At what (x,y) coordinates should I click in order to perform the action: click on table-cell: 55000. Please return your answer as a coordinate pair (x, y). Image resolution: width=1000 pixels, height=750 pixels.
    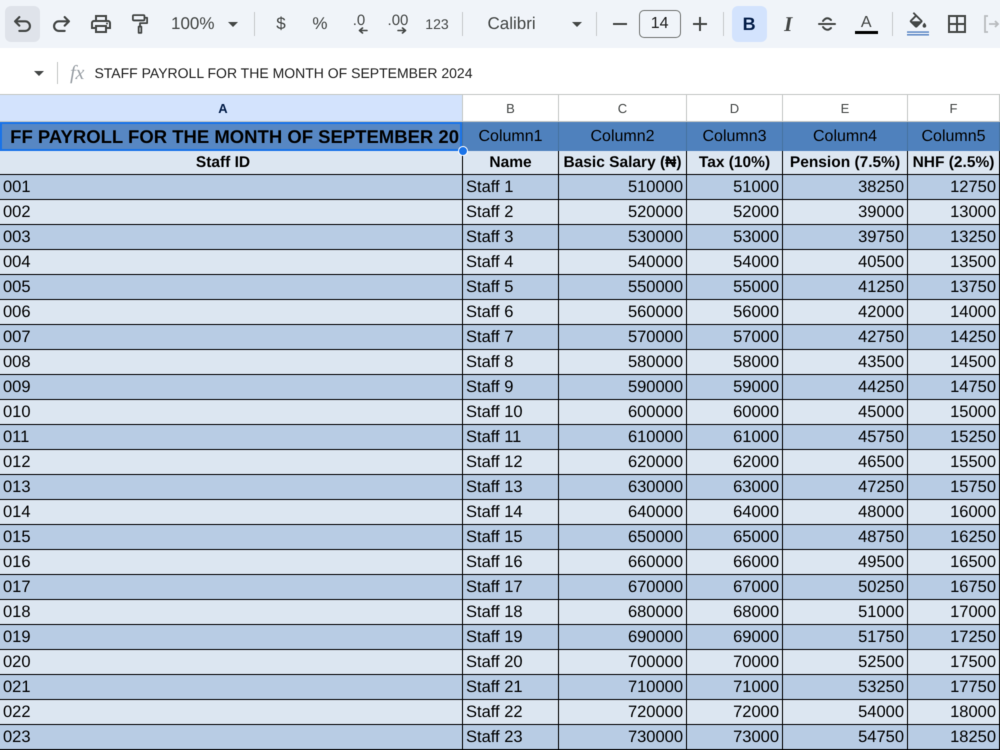
    Looking at the image, I should click on (735, 287).